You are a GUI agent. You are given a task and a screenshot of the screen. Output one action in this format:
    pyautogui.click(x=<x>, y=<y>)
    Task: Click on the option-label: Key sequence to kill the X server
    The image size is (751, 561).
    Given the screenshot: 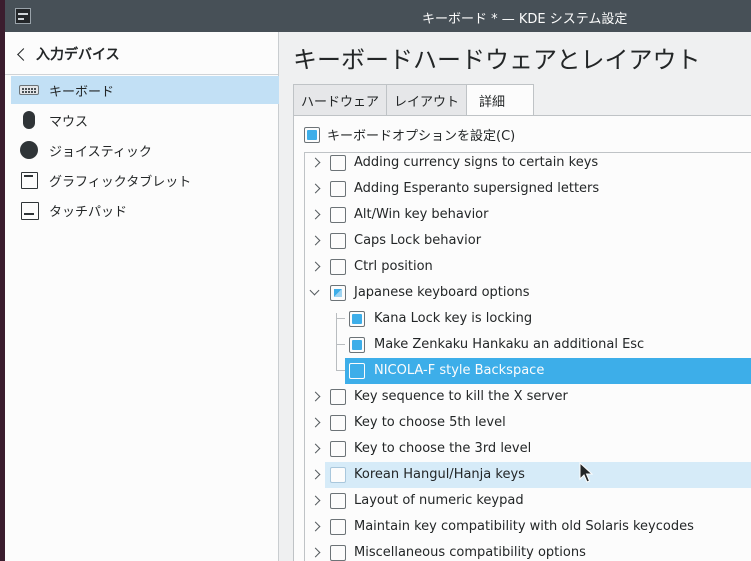 What is the action you would take?
    pyautogui.click(x=461, y=396)
    